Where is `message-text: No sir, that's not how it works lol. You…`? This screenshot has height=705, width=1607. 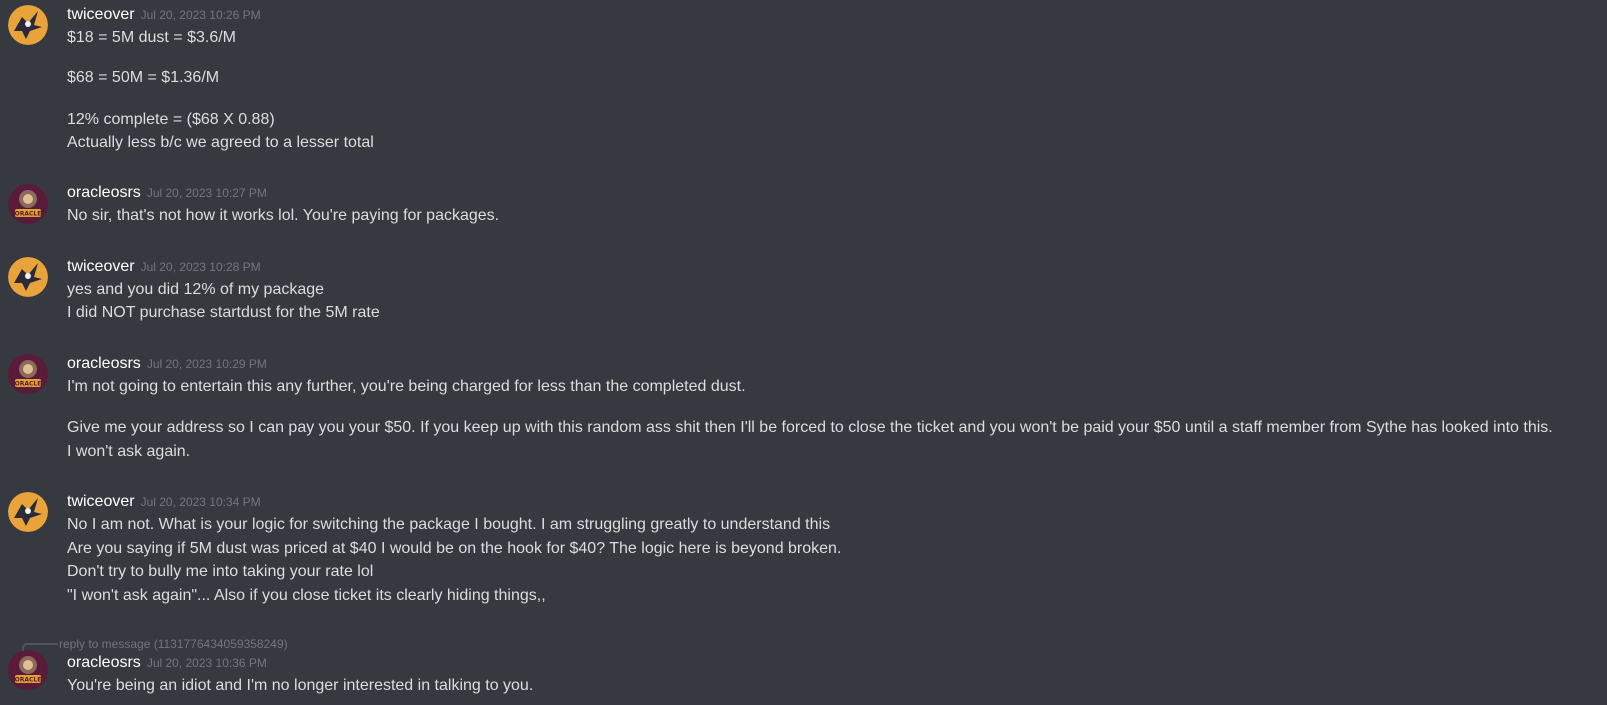
message-text: No sir, that's not how it works lol. You… is located at coordinates (283, 215).